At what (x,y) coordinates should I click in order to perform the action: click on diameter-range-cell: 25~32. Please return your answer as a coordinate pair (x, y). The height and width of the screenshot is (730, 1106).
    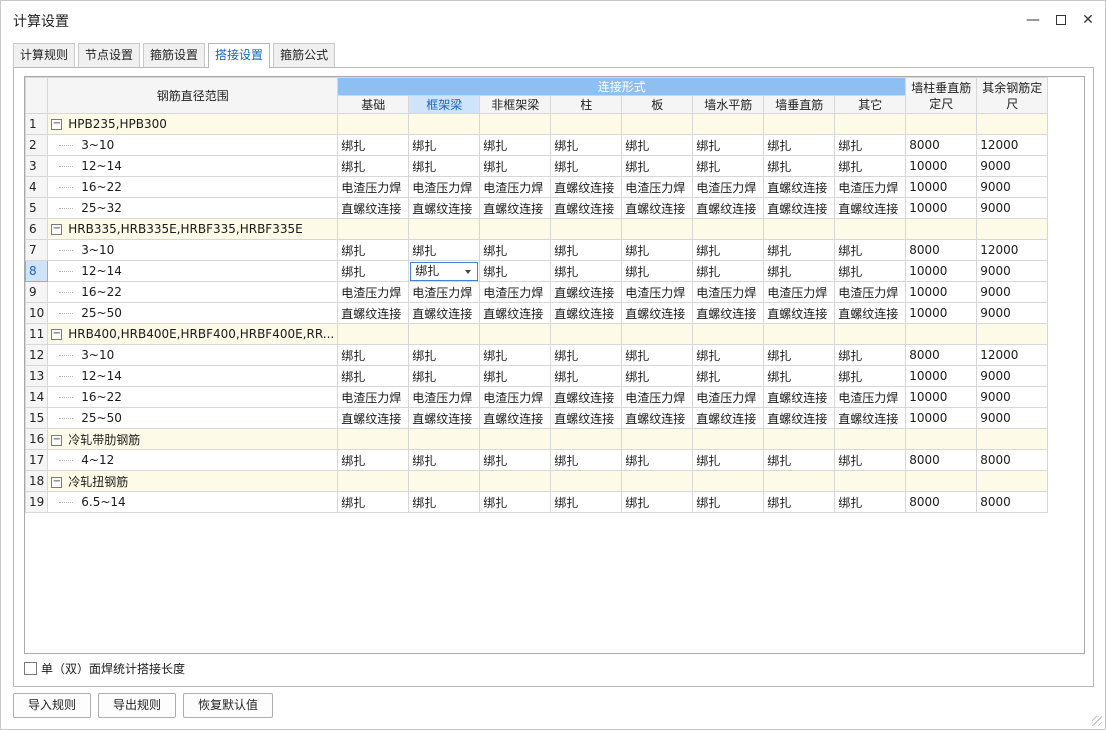
    Looking at the image, I should click on (193, 208).